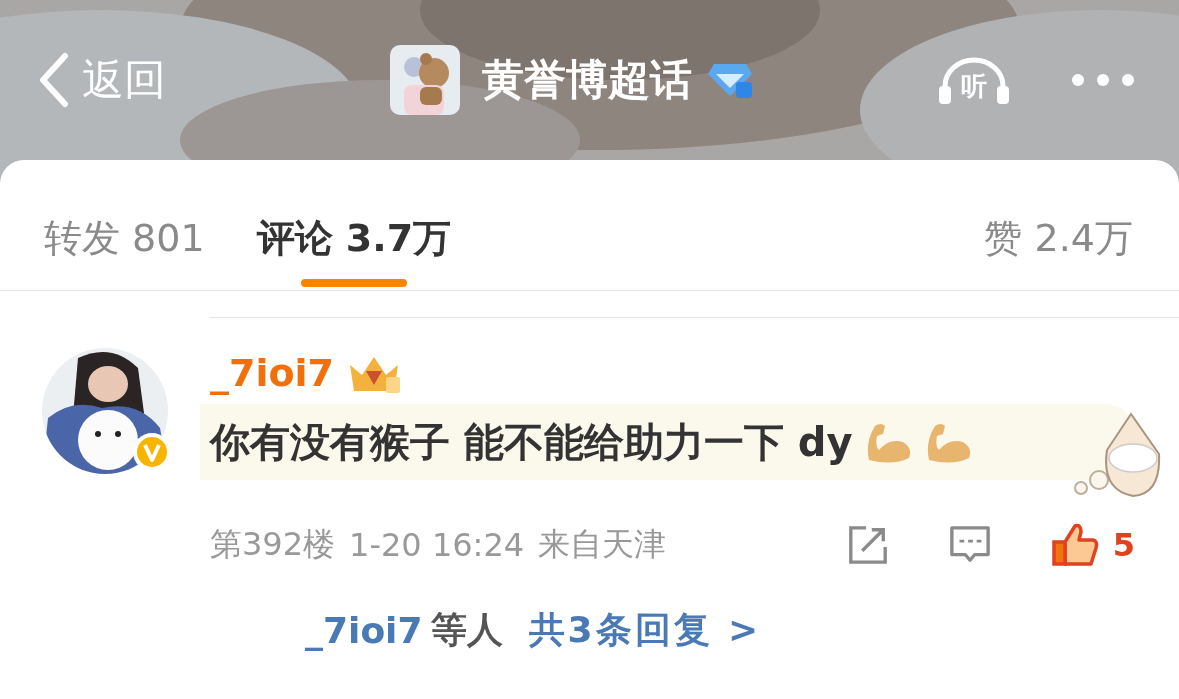 The width and height of the screenshot is (1179, 699). What do you see at coordinates (645, 630) in the screenshot?
I see `view-replies-link: 共3条回复 >` at bounding box center [645, 630].